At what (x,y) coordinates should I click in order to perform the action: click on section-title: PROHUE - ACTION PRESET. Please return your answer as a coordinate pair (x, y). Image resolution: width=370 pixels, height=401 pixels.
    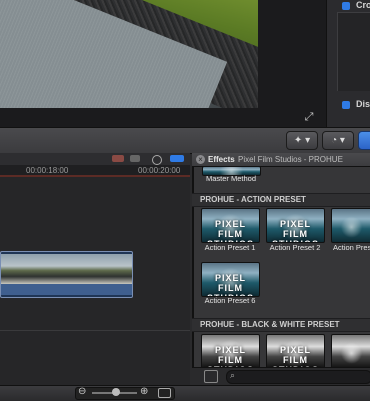
    Looking at the image, I should click on (253, 199).